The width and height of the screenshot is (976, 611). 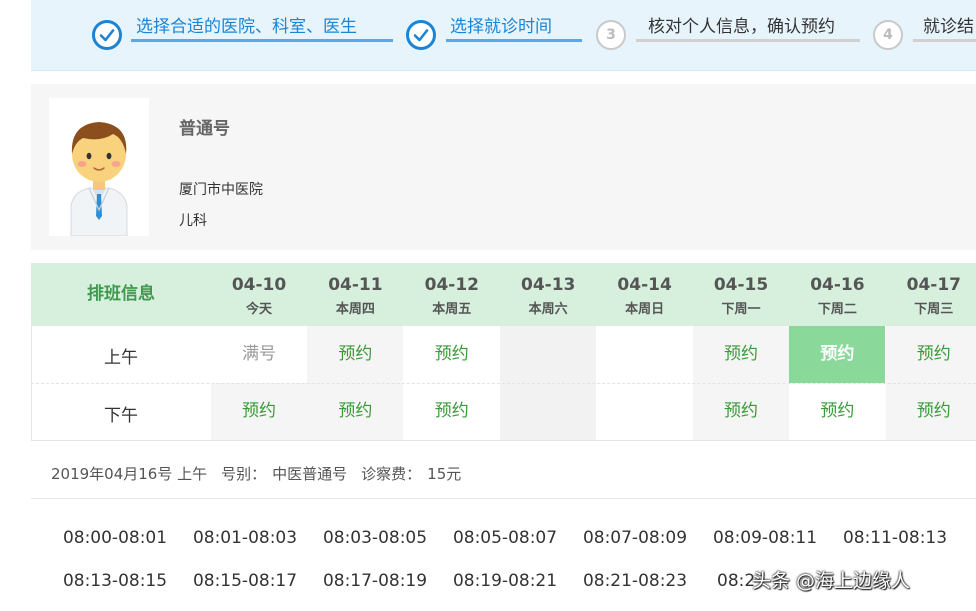 I want to click on department-name: 儿科, so click(x=193, y=221).